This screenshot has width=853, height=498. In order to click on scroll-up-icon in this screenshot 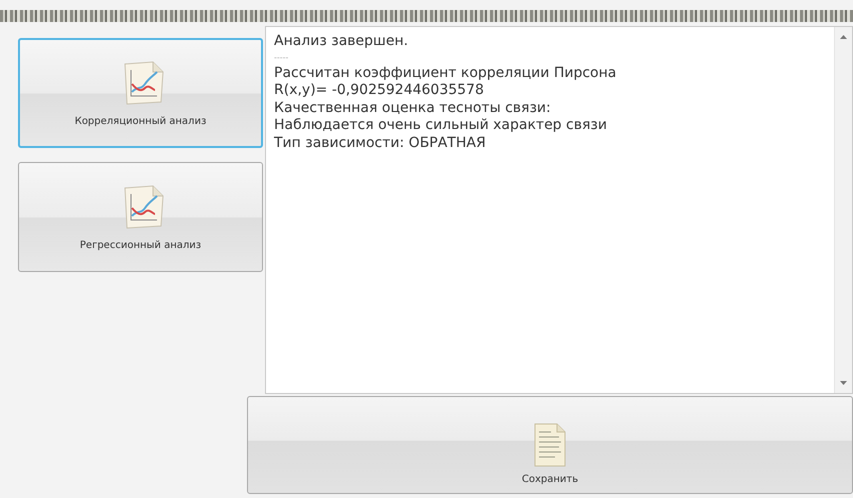, I will do `click(843, 37)`.